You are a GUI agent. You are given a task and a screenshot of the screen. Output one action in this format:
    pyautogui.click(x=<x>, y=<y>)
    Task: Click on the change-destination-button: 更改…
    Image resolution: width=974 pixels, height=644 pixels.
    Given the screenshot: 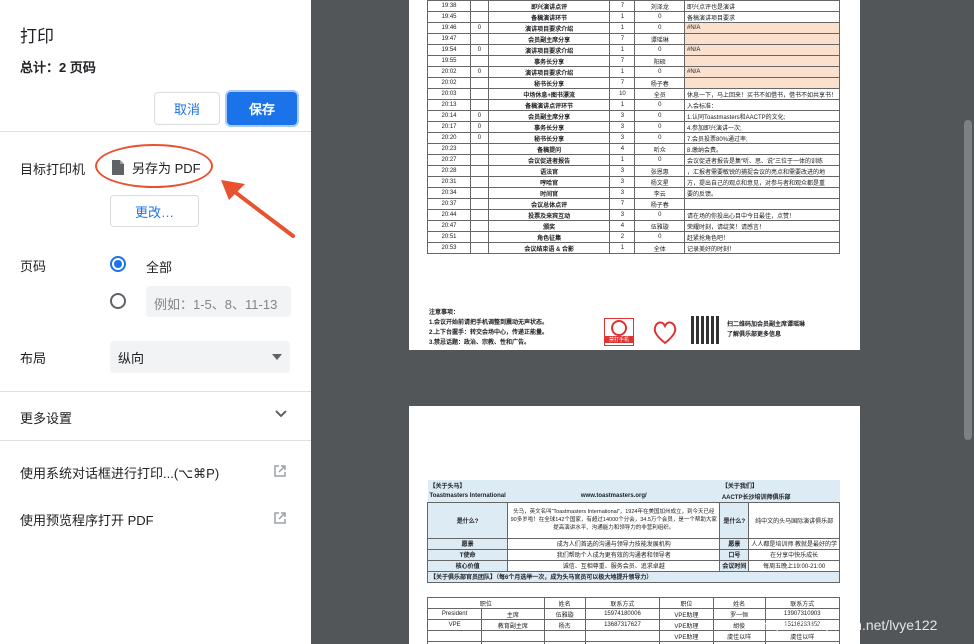 What is the action you would take?
    pyautogui.click(x=154, y=211)
    